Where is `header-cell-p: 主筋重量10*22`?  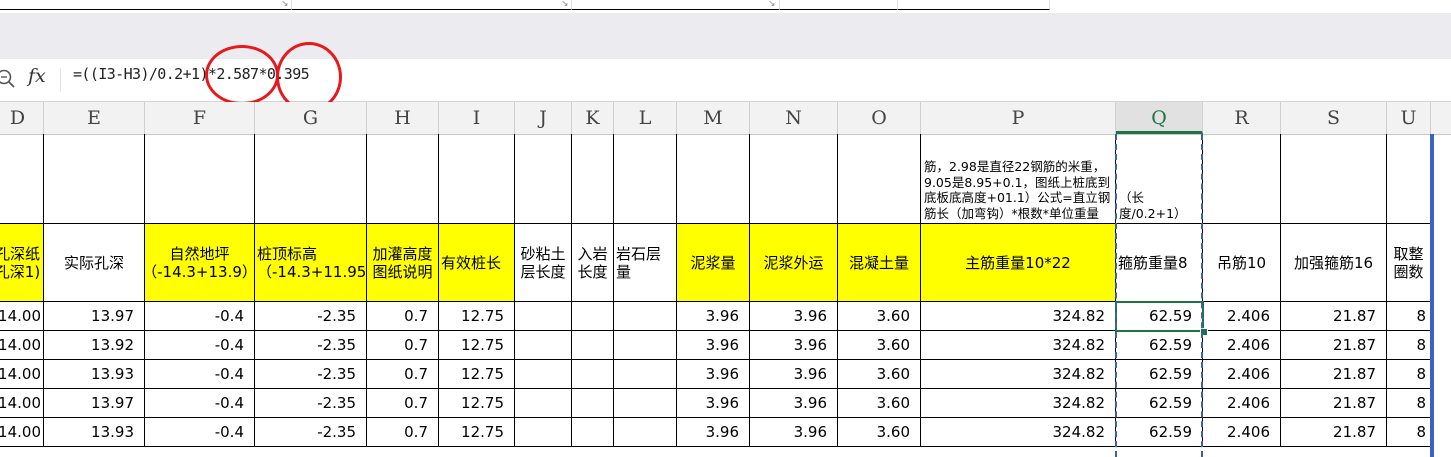
header-cell-p: 主筋重量10*22 is located at coordinates (1018, 263).